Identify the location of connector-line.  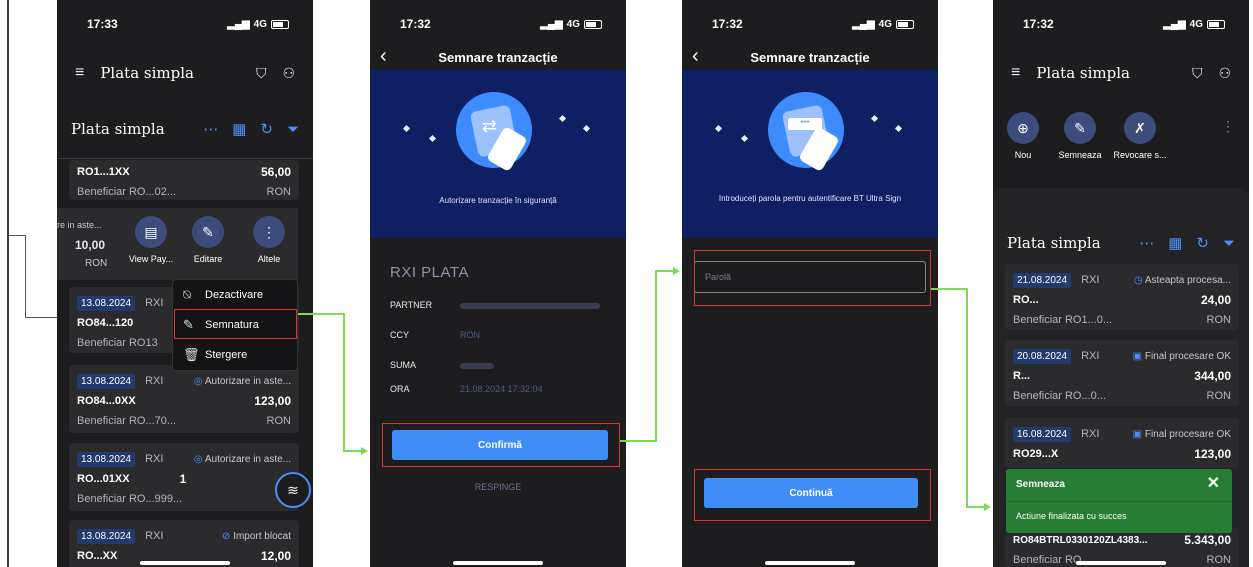
(41, 317).